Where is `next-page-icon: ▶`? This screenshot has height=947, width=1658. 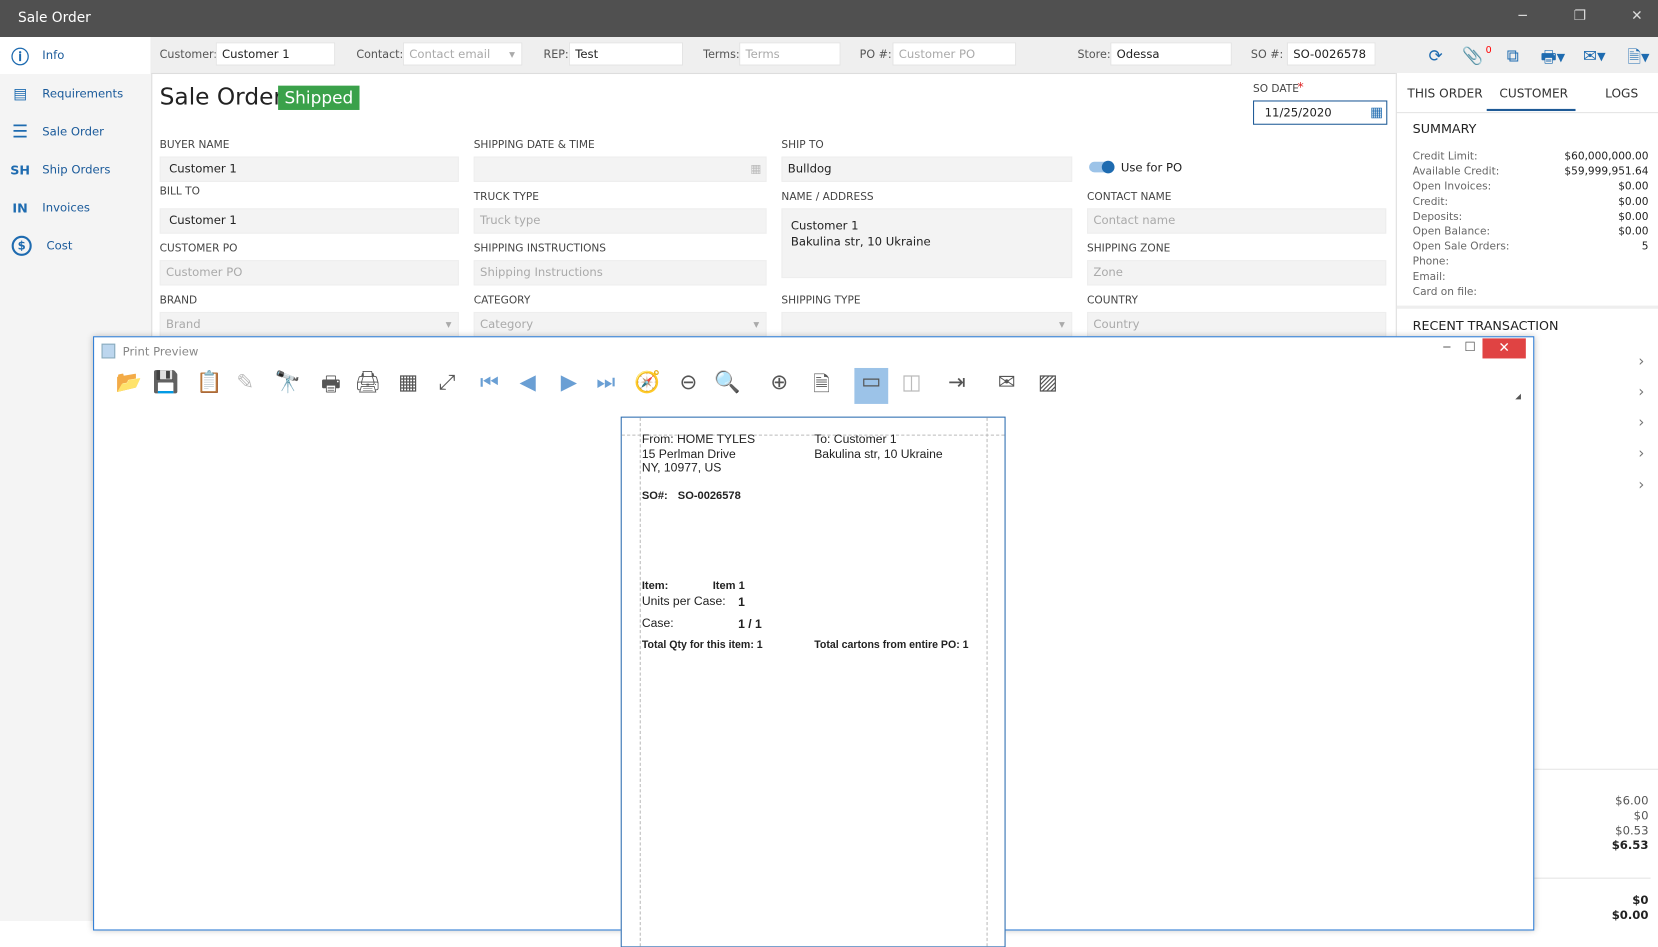 next-page-icon: ▶ is located at coordinates (569, 381).